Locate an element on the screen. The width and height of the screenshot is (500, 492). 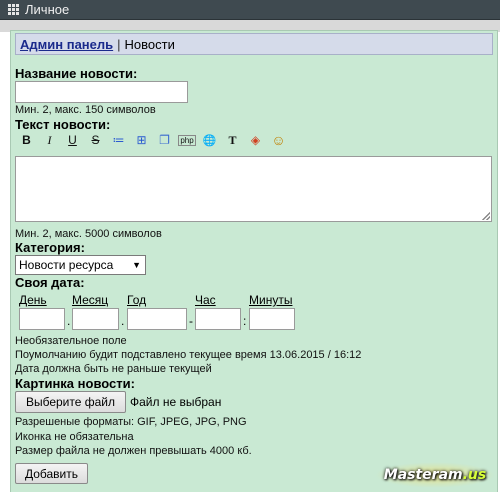
dropdown-arrow-icon: ▼ is located at coordinates (136, 265).